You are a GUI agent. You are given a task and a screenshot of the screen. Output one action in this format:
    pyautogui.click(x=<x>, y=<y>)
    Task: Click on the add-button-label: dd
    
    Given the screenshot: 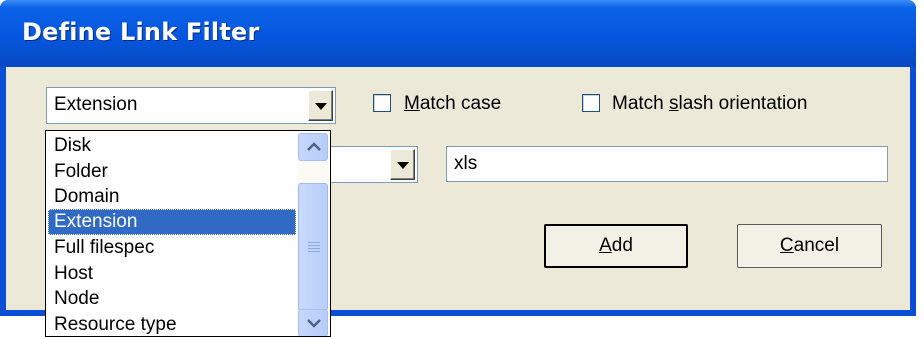 What is the action you would take?
    pyautogui.click(x=622, y=245)
    